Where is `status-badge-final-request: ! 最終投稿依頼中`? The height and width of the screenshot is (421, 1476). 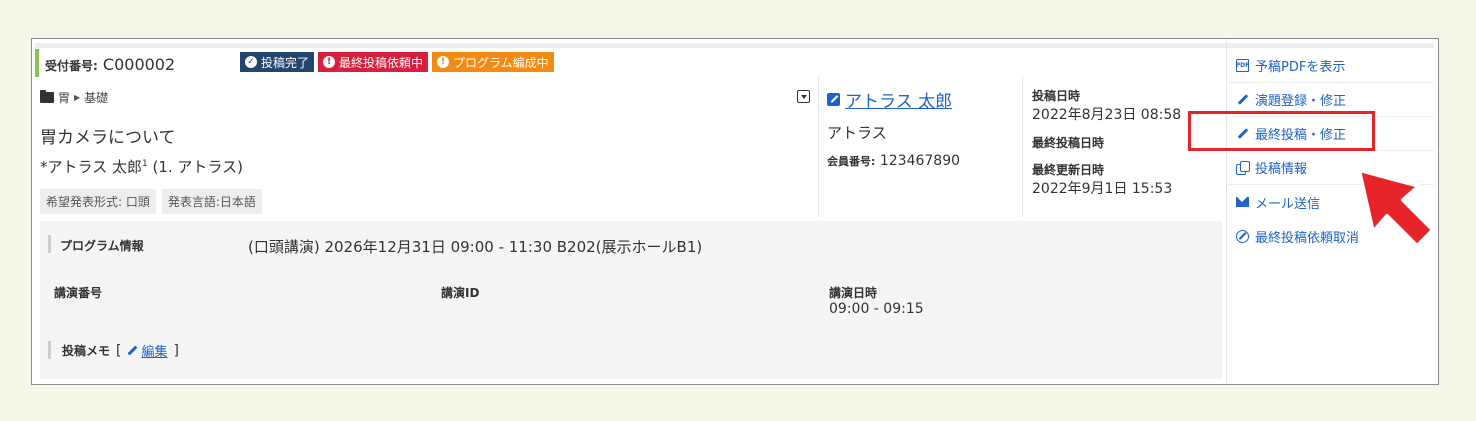
status-badge-final-request: ! 最終投稿依頼中 is located at coordinates (373, 62).